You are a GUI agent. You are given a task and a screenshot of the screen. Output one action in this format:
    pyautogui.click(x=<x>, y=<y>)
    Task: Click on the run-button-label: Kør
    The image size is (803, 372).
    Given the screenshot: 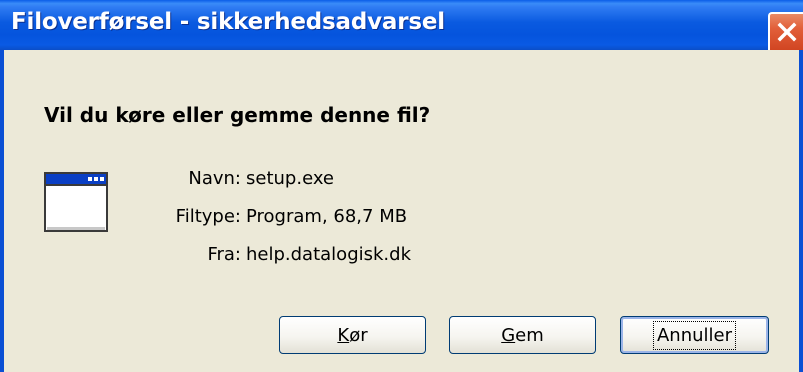 What is the action you would take?
    pyautogui.click(x=352, y=335)
    